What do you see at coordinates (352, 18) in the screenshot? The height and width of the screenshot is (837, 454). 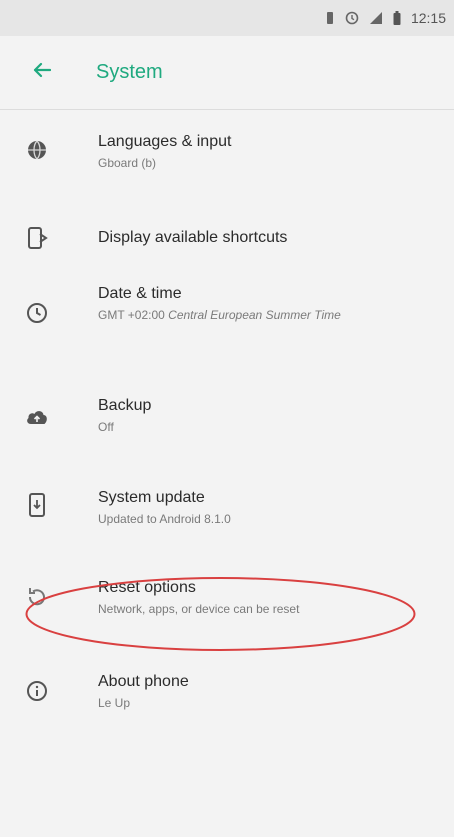 I see `alarm-icon` at bounding box center [352, 18].